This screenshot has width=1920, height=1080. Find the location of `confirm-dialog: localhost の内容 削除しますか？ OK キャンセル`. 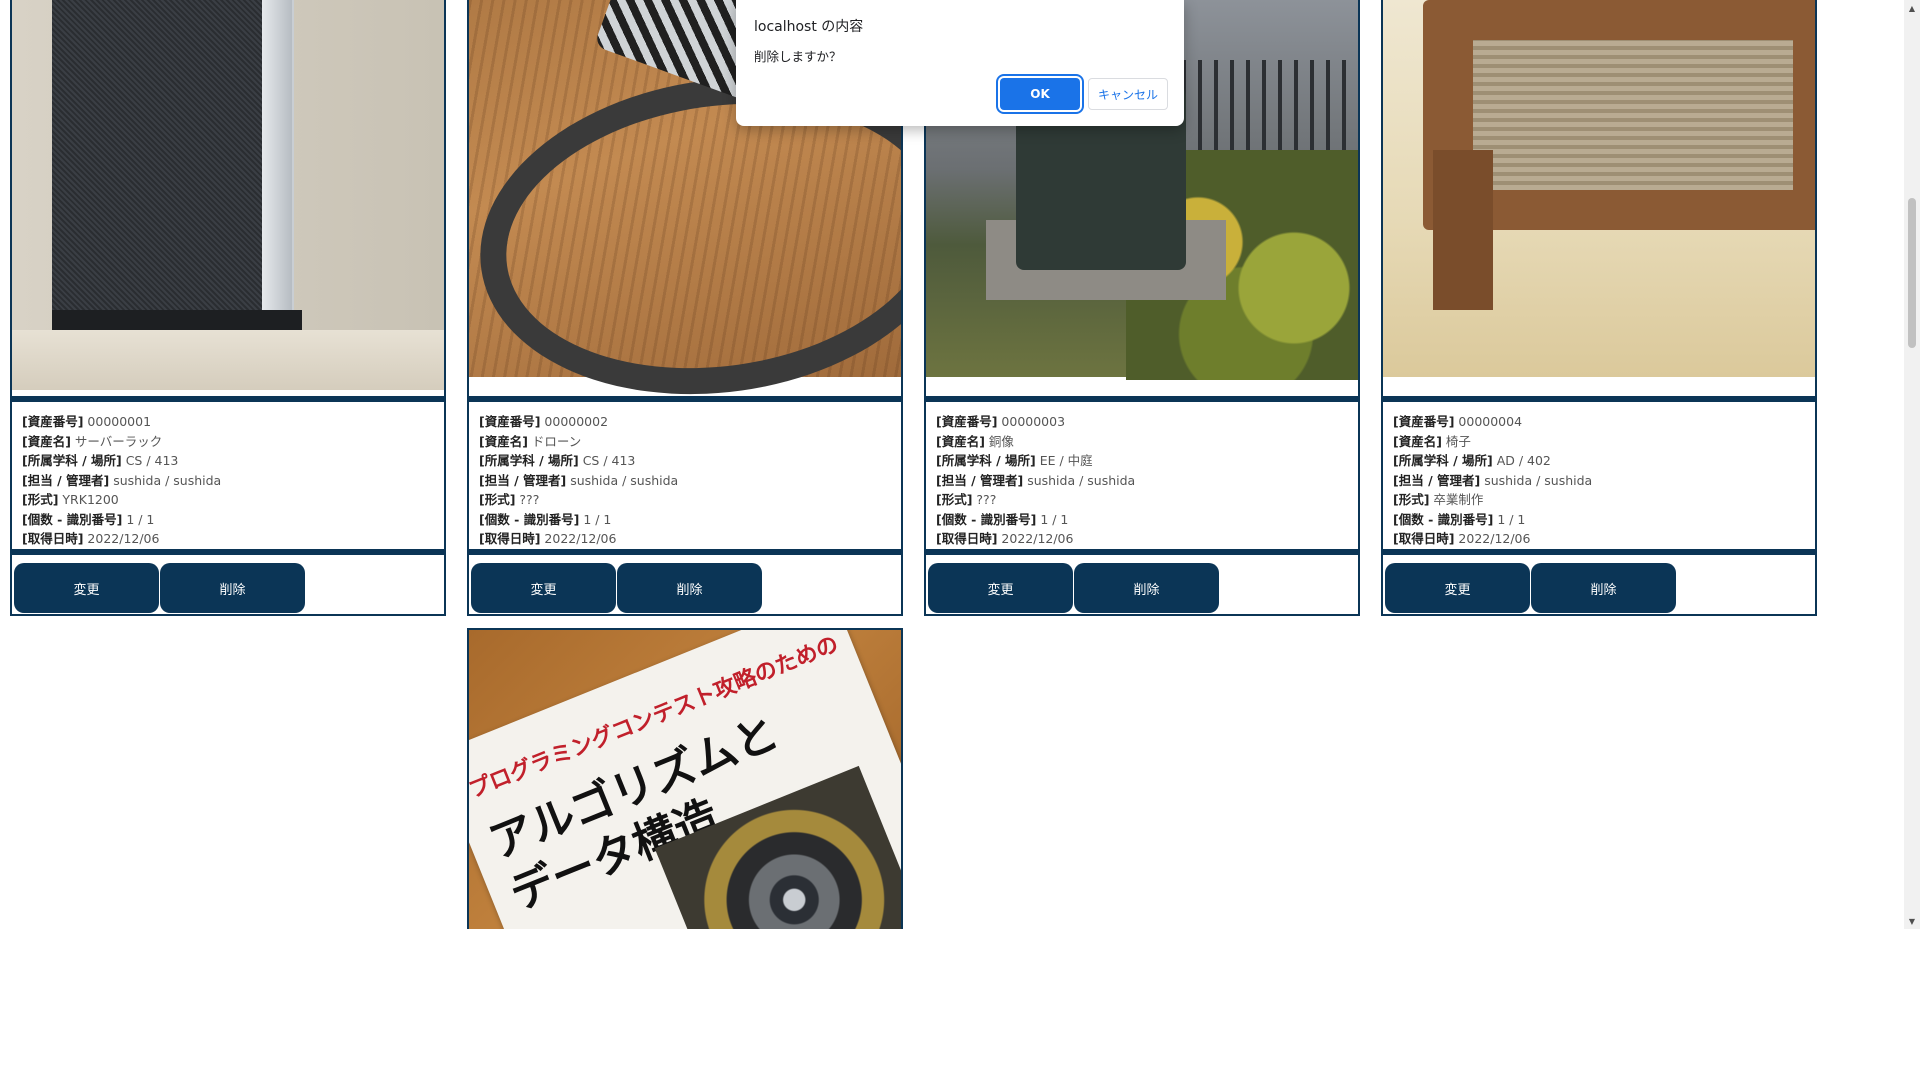

confirm-dialog: localhost の内容 削除しますか？ OK キャンセル is located at coordinates (960, 63).